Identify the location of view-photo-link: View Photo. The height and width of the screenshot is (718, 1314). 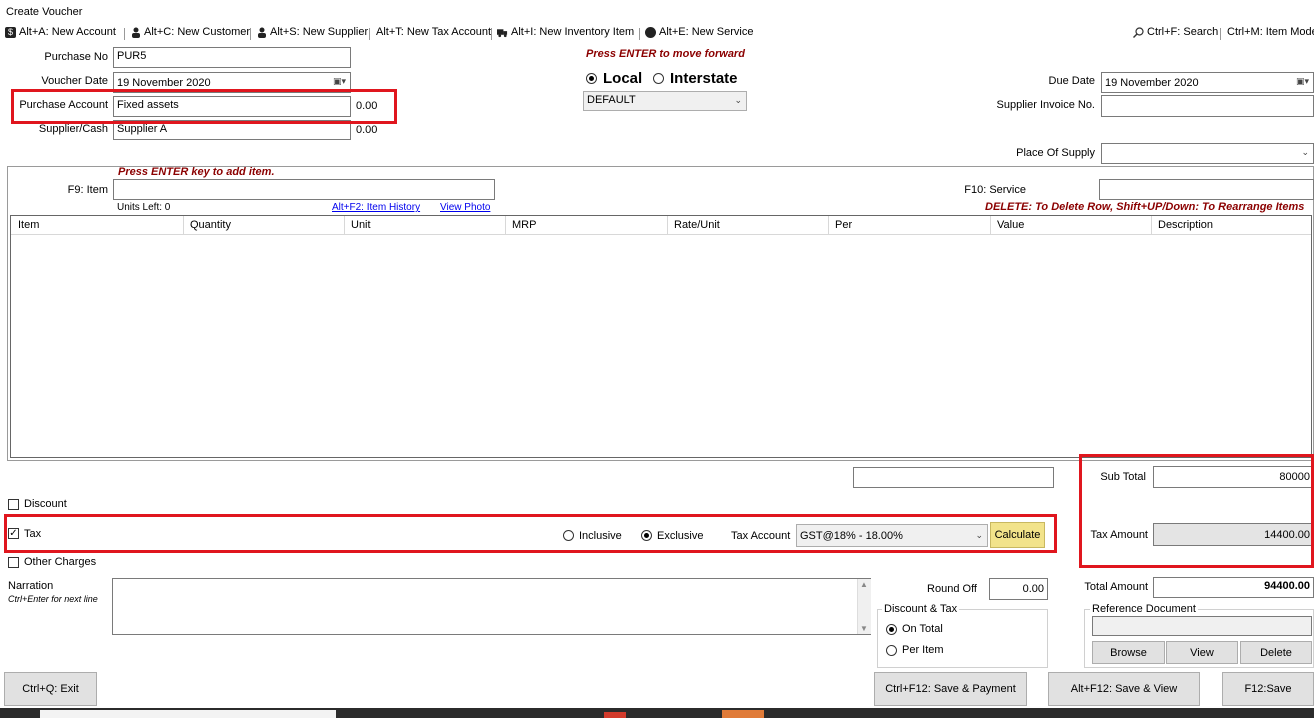
(465, 207).